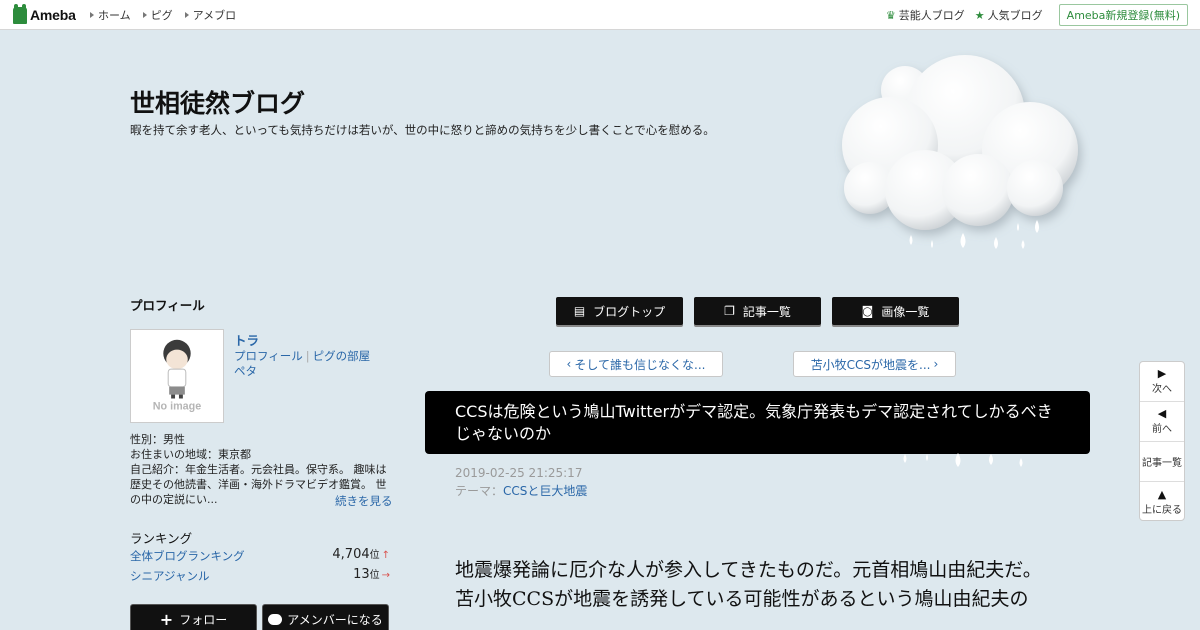 The width and height of the screenshot is (1200, 630). I want to click on image-list-label: 画像一覧, so click(905, 311).